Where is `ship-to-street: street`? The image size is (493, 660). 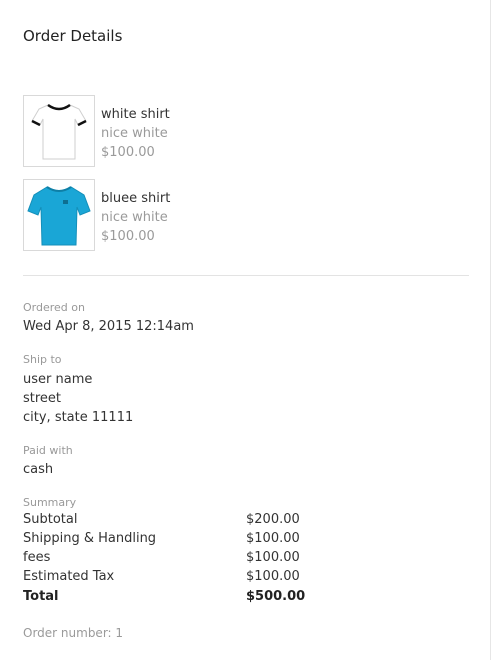
ship-to-street: street is located at coordinates (42, 398).